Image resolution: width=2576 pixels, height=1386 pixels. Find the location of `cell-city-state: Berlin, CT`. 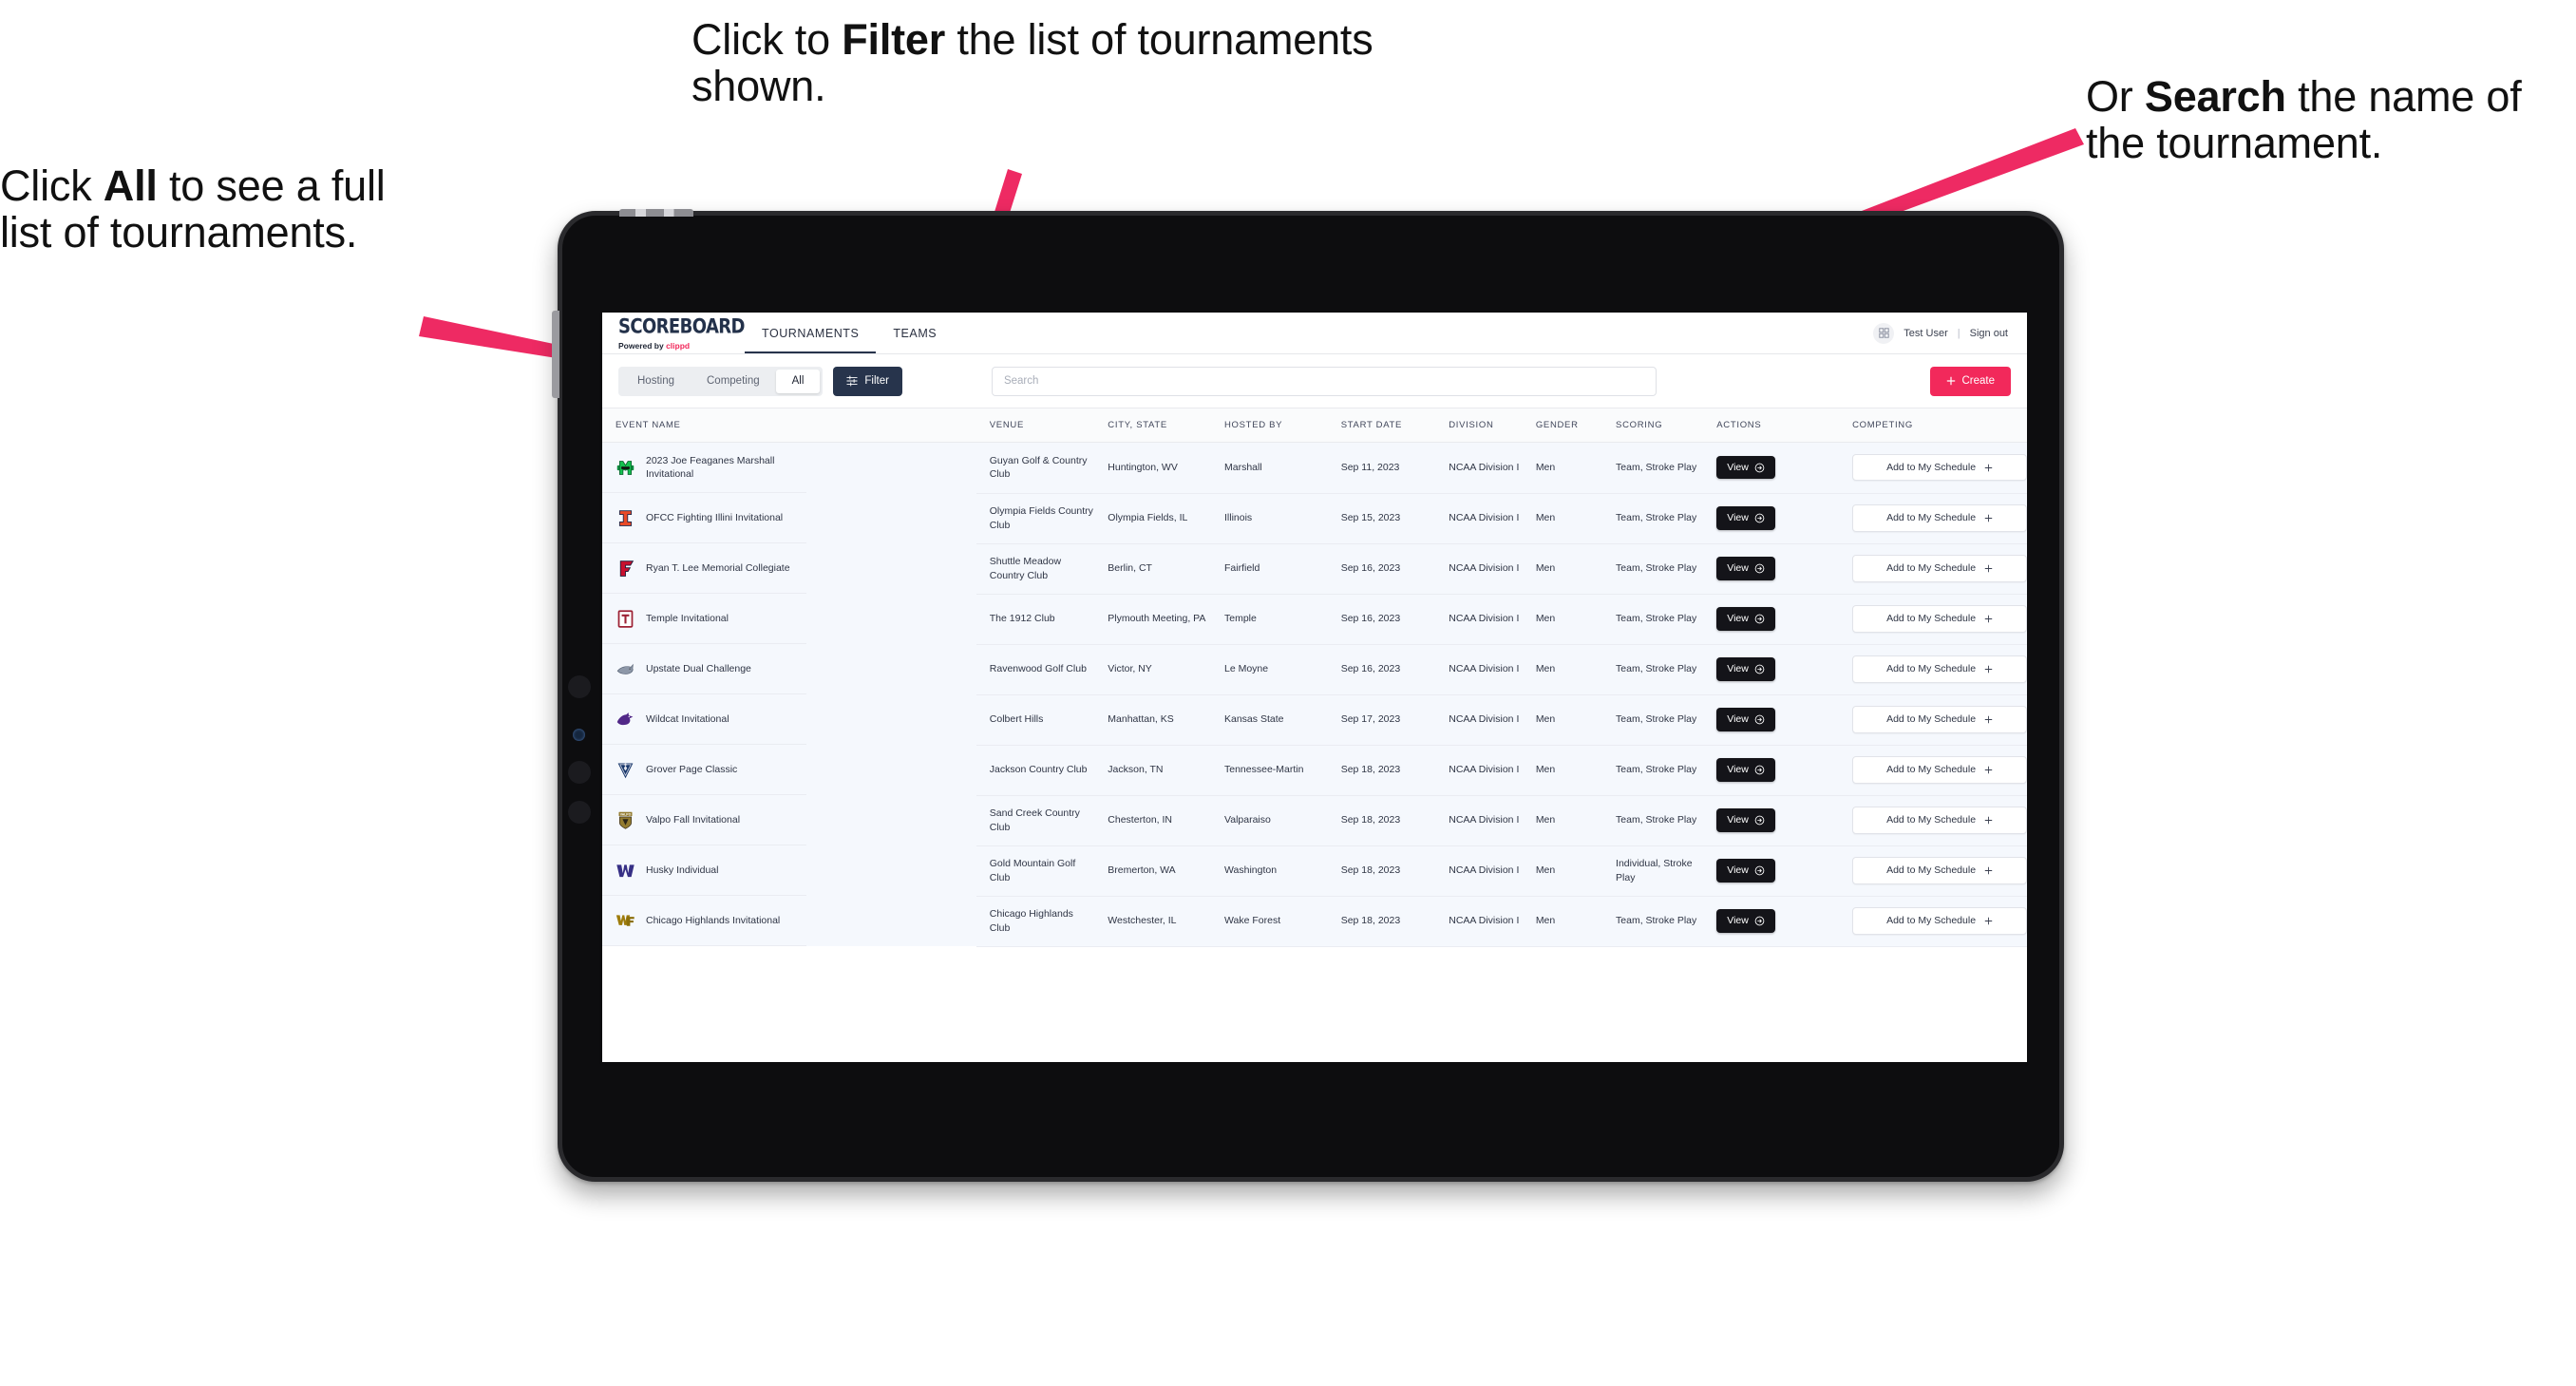

cell-city-state: Berlin, CT is located at coordinates (1152, 569).